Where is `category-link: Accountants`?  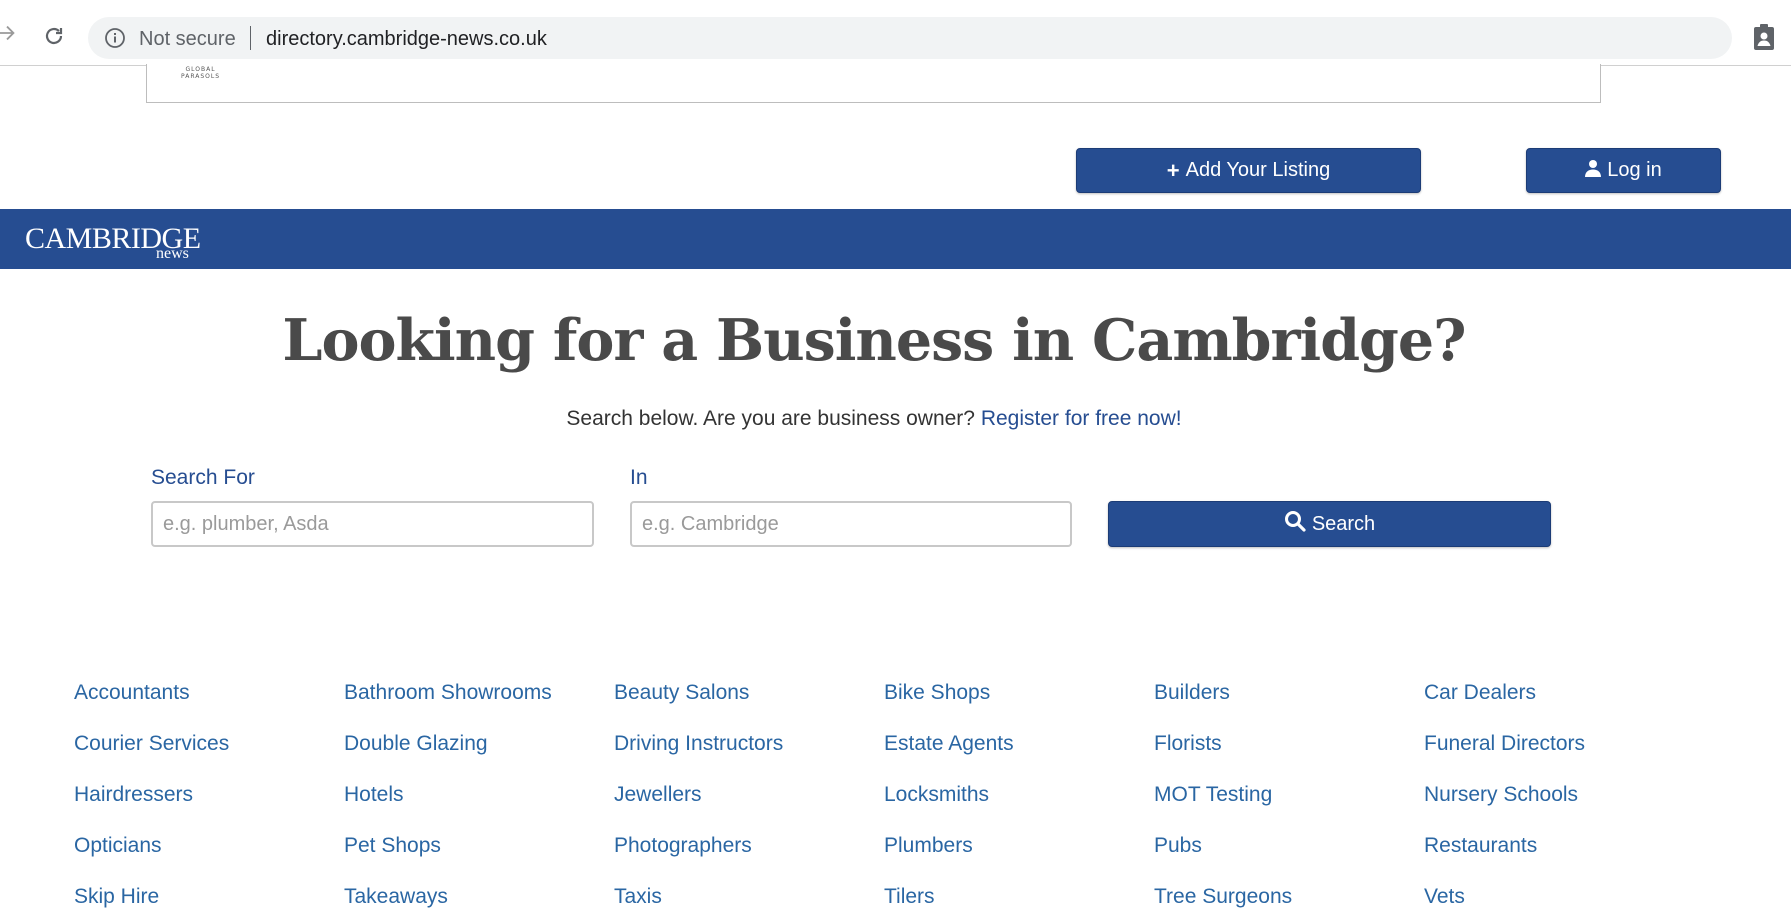 category-link: Accountants is located at coordinates (209, 699).